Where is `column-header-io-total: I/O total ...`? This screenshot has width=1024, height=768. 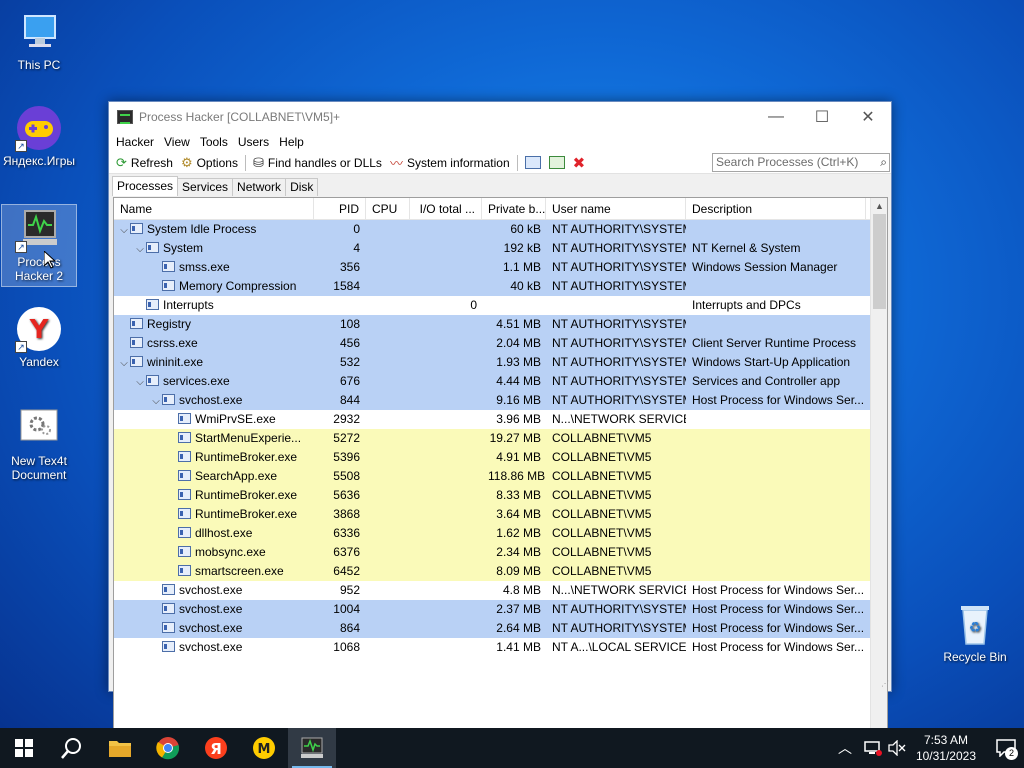 column-header-io-total: I/O total ... is located at coordinates (446, 208).